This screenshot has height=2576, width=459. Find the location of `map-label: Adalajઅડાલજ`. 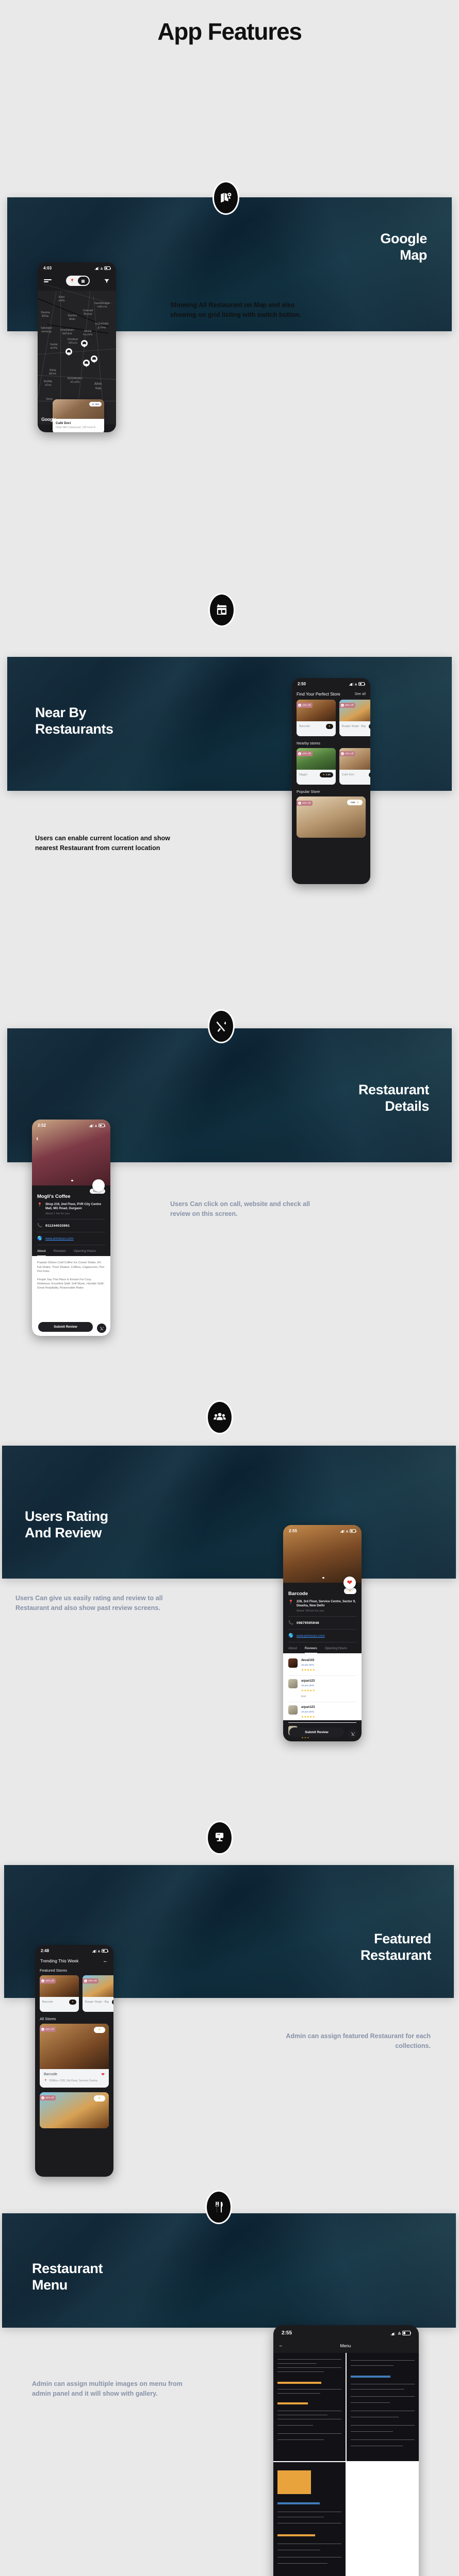

map-label: Adalajઅડાલજ is located at coordinates (87, 333).